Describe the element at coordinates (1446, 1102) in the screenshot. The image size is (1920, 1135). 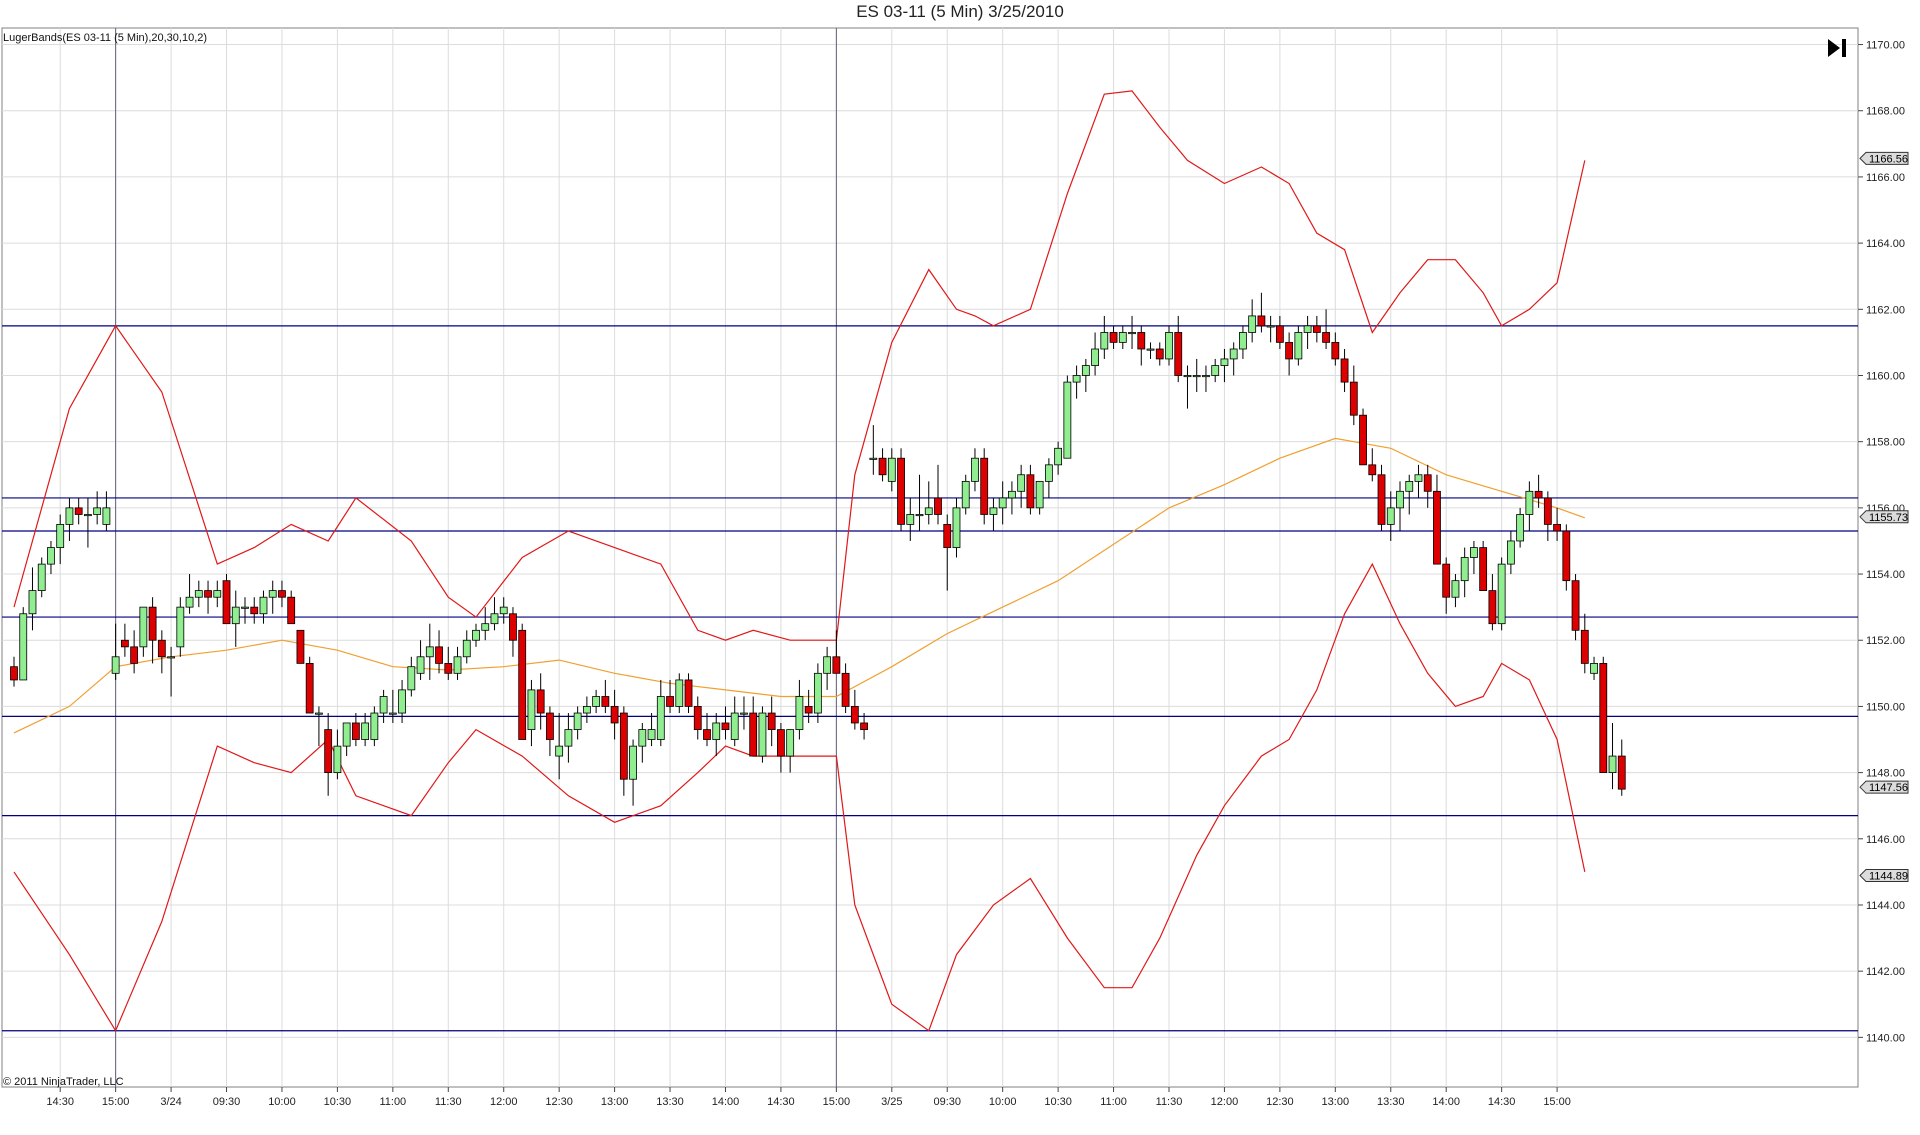
I see `x-tick-label: 14:00` at that location.